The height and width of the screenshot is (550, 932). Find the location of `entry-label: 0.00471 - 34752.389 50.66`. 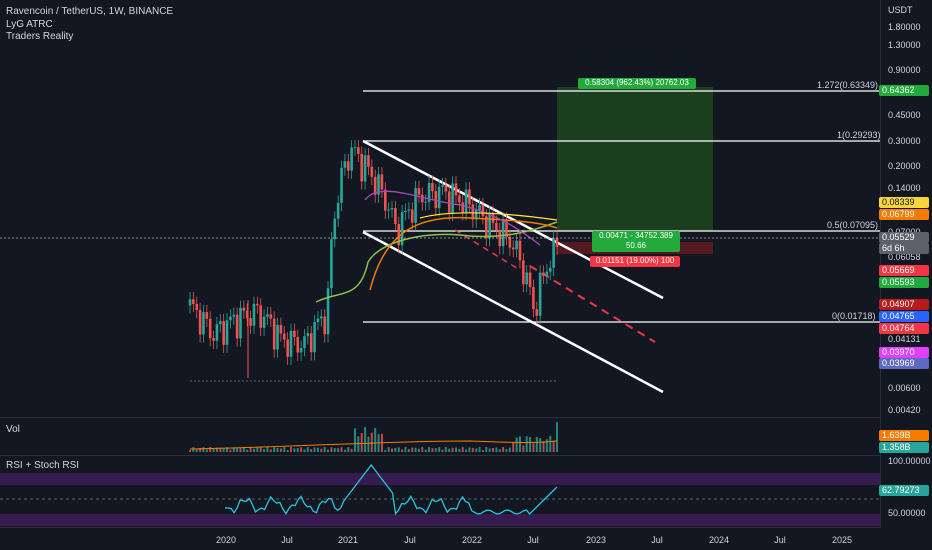

entry-label: 0.00471 - 34752.389 50.66 is located at coordinates (636, 241).